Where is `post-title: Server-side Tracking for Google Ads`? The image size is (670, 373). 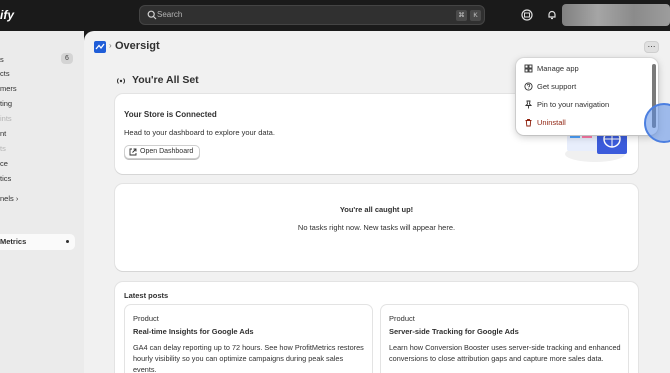 post-title: Server-side Tracking for Google Ads is located at coordinates (454, 331).